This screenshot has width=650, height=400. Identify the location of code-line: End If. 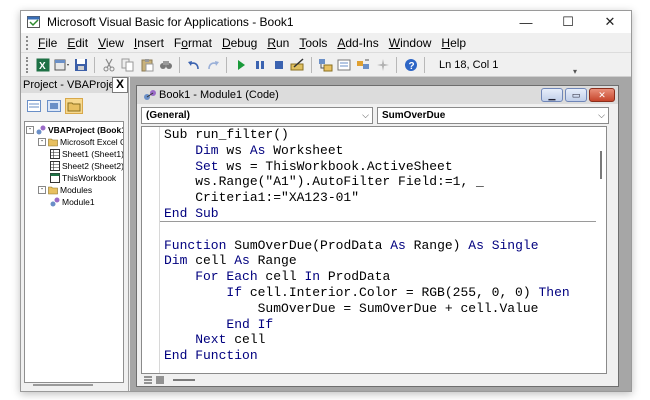
(380, 325).